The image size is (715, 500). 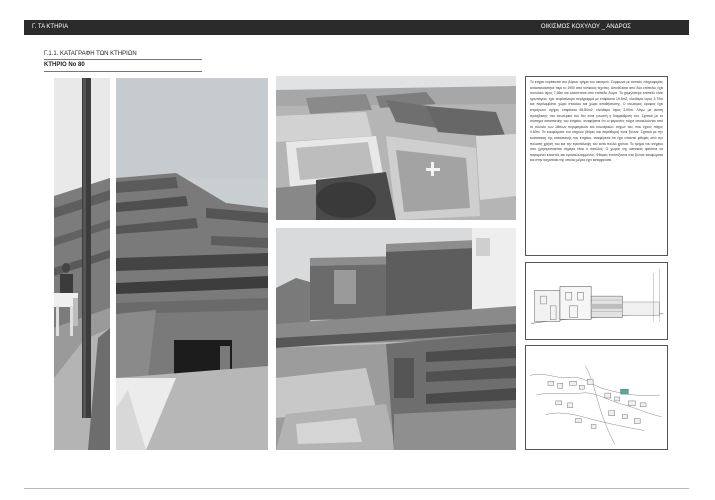 I want to click on photo-roofs-overview, so click(x=396, y=148).